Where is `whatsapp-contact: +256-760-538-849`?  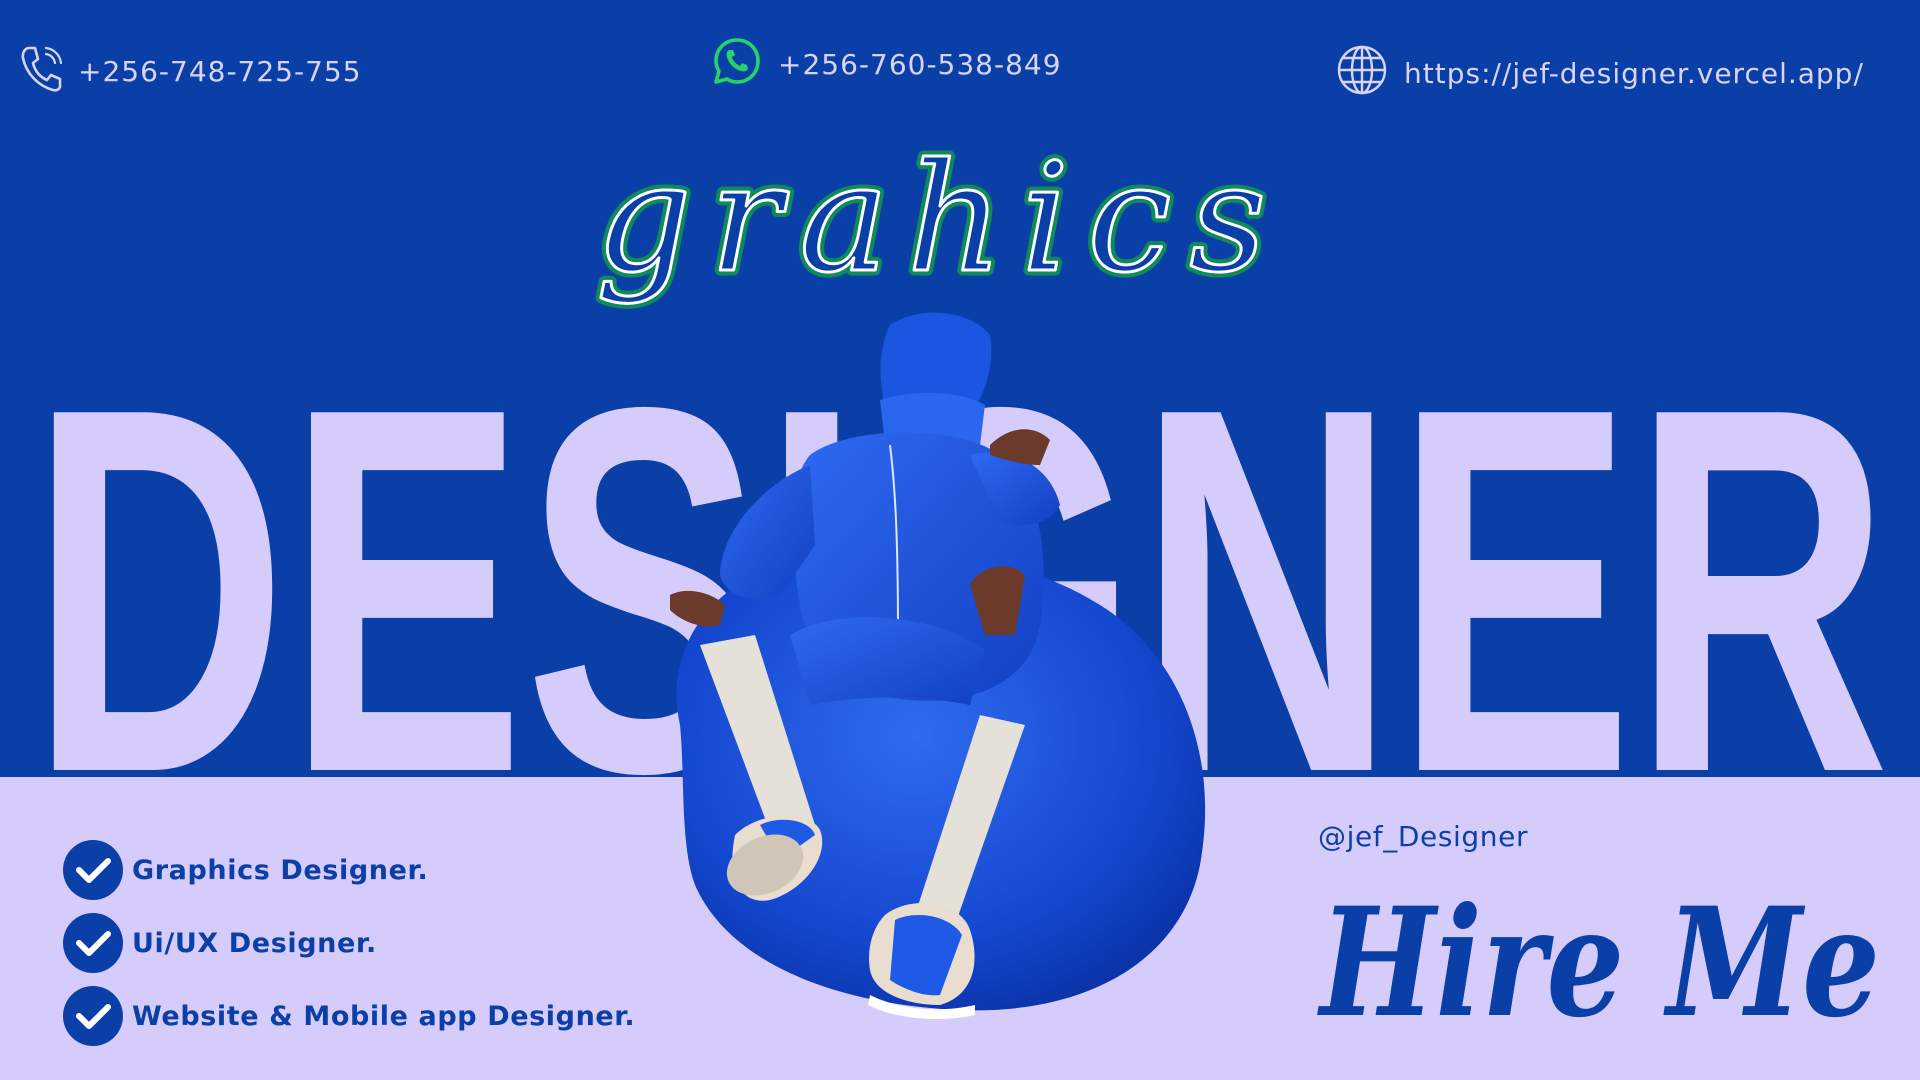 whatsapp-contact: +256-760-538-849 is located at coordinates (887, 64).